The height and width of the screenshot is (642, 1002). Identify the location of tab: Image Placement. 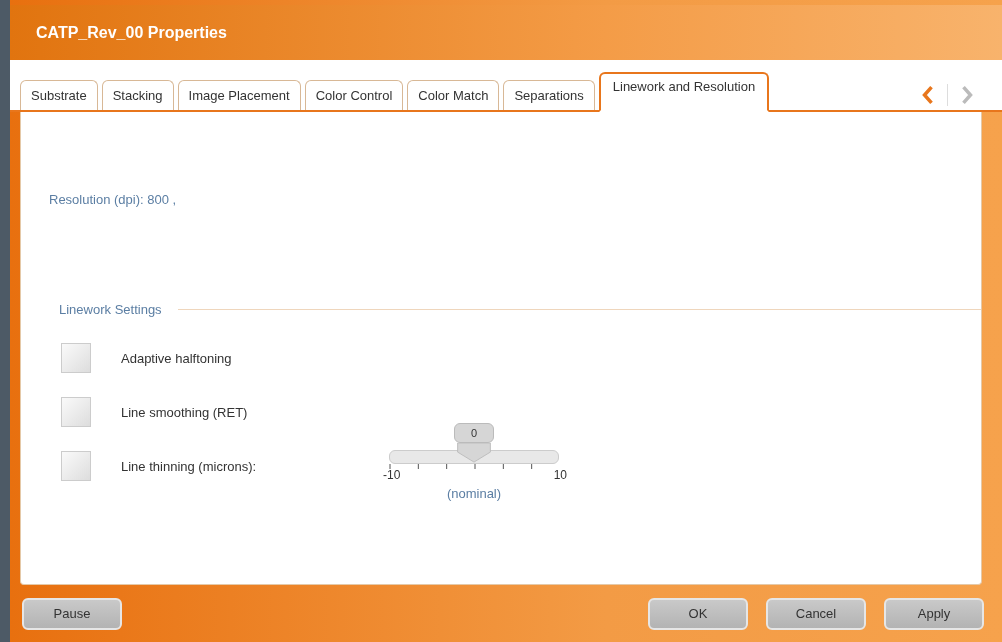
(239, 95).